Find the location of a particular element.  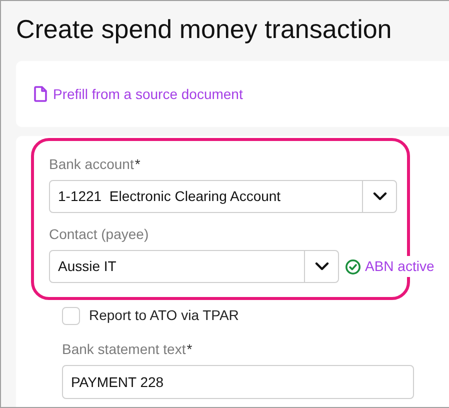

document-icon is located at coordinates (40, 94).